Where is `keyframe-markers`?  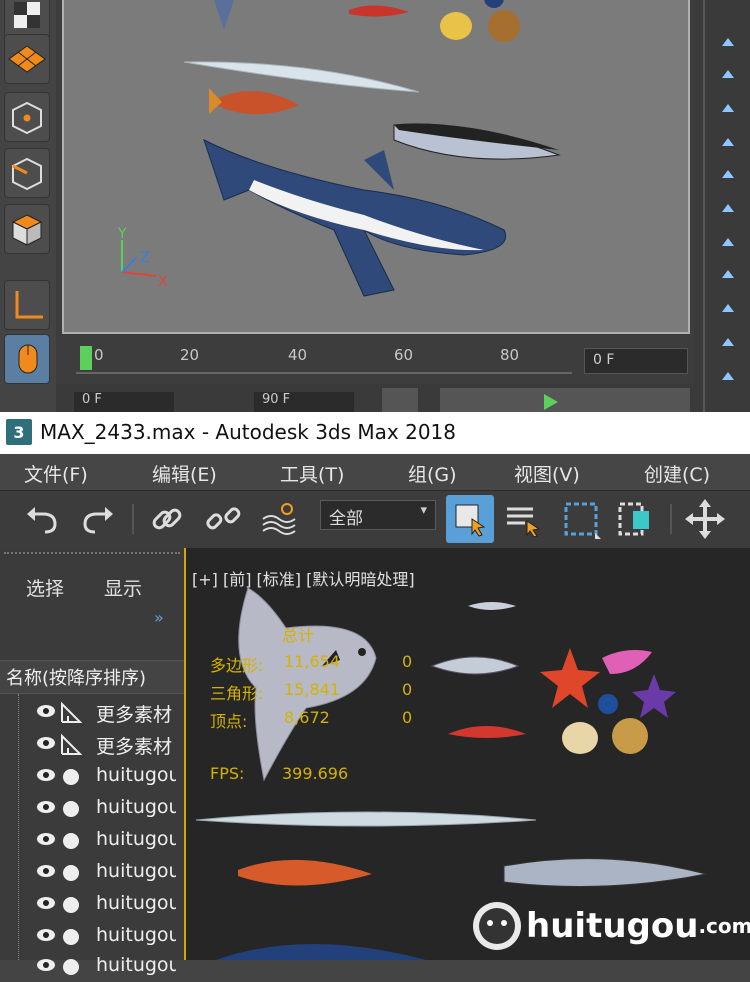
keyframe-markers is located at coordinates (718, 206).